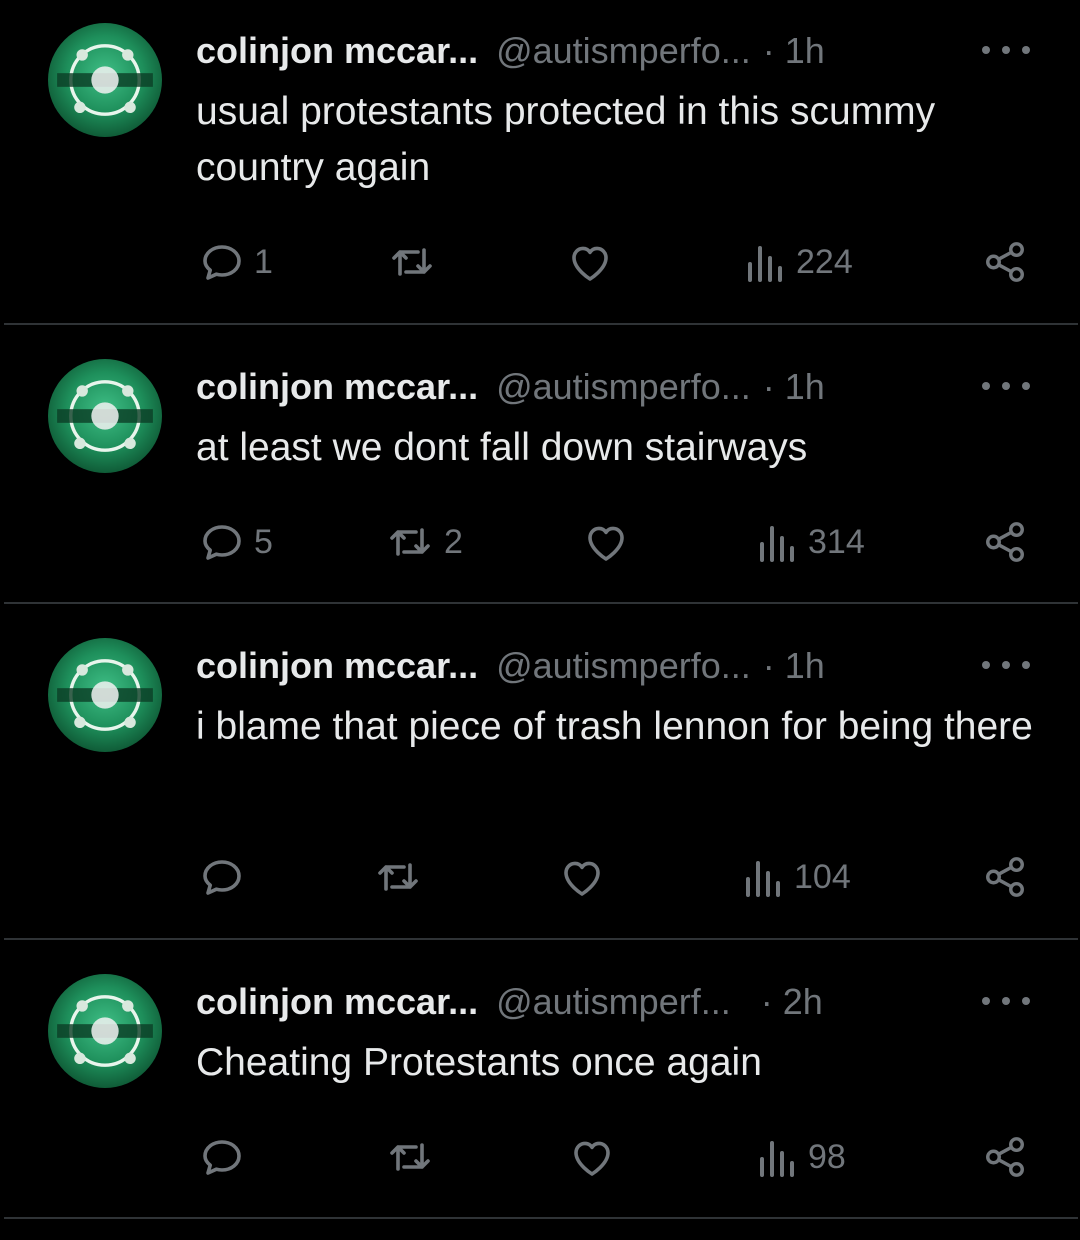  What do you see at coordinates (803, 1002) in the screenshot?
I see `timestamp: 2h` at bounding box center [803, 1002].